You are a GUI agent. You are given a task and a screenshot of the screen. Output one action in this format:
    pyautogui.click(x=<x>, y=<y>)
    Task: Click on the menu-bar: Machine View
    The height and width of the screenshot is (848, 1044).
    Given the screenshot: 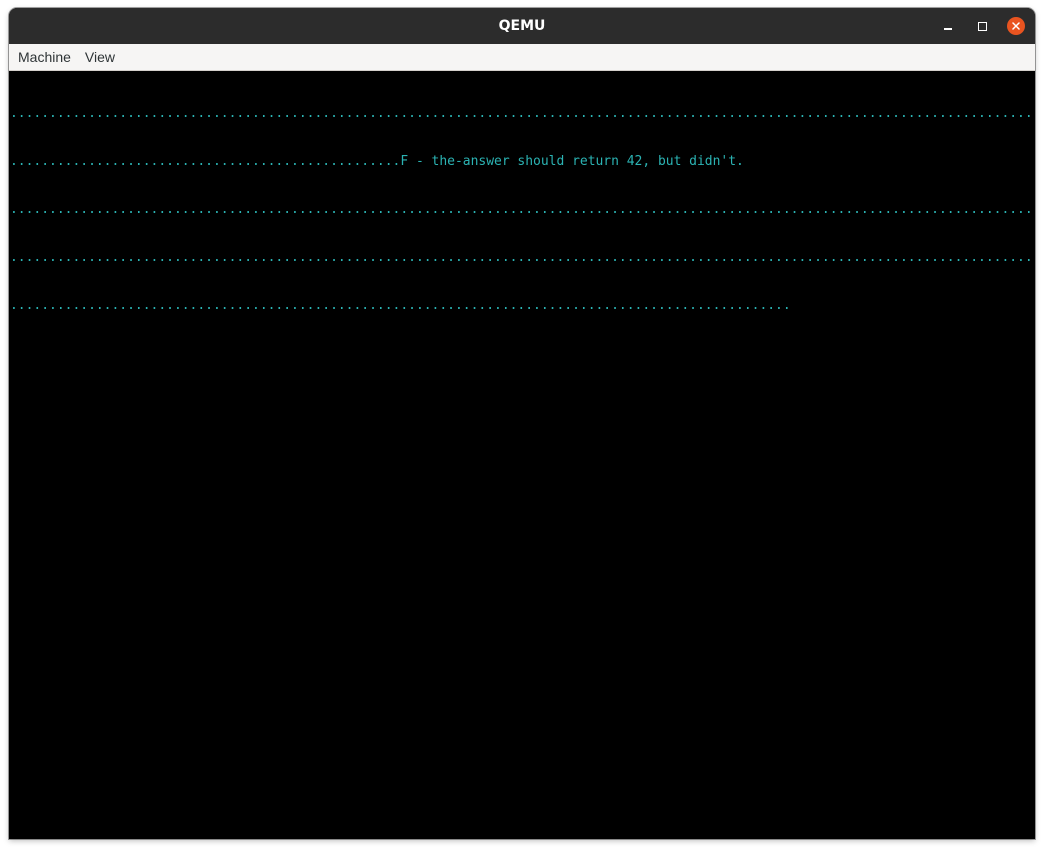 What is the action you would take?
    pyautogui.click(x=522, y=57)
    